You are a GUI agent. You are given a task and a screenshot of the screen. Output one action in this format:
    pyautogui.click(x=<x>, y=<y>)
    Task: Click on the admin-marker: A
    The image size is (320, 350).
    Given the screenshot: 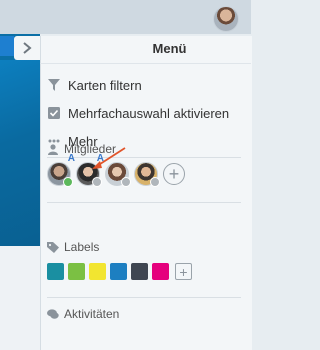 What is the action you would take?
    pyautogui.click(x=71, y=158)
    